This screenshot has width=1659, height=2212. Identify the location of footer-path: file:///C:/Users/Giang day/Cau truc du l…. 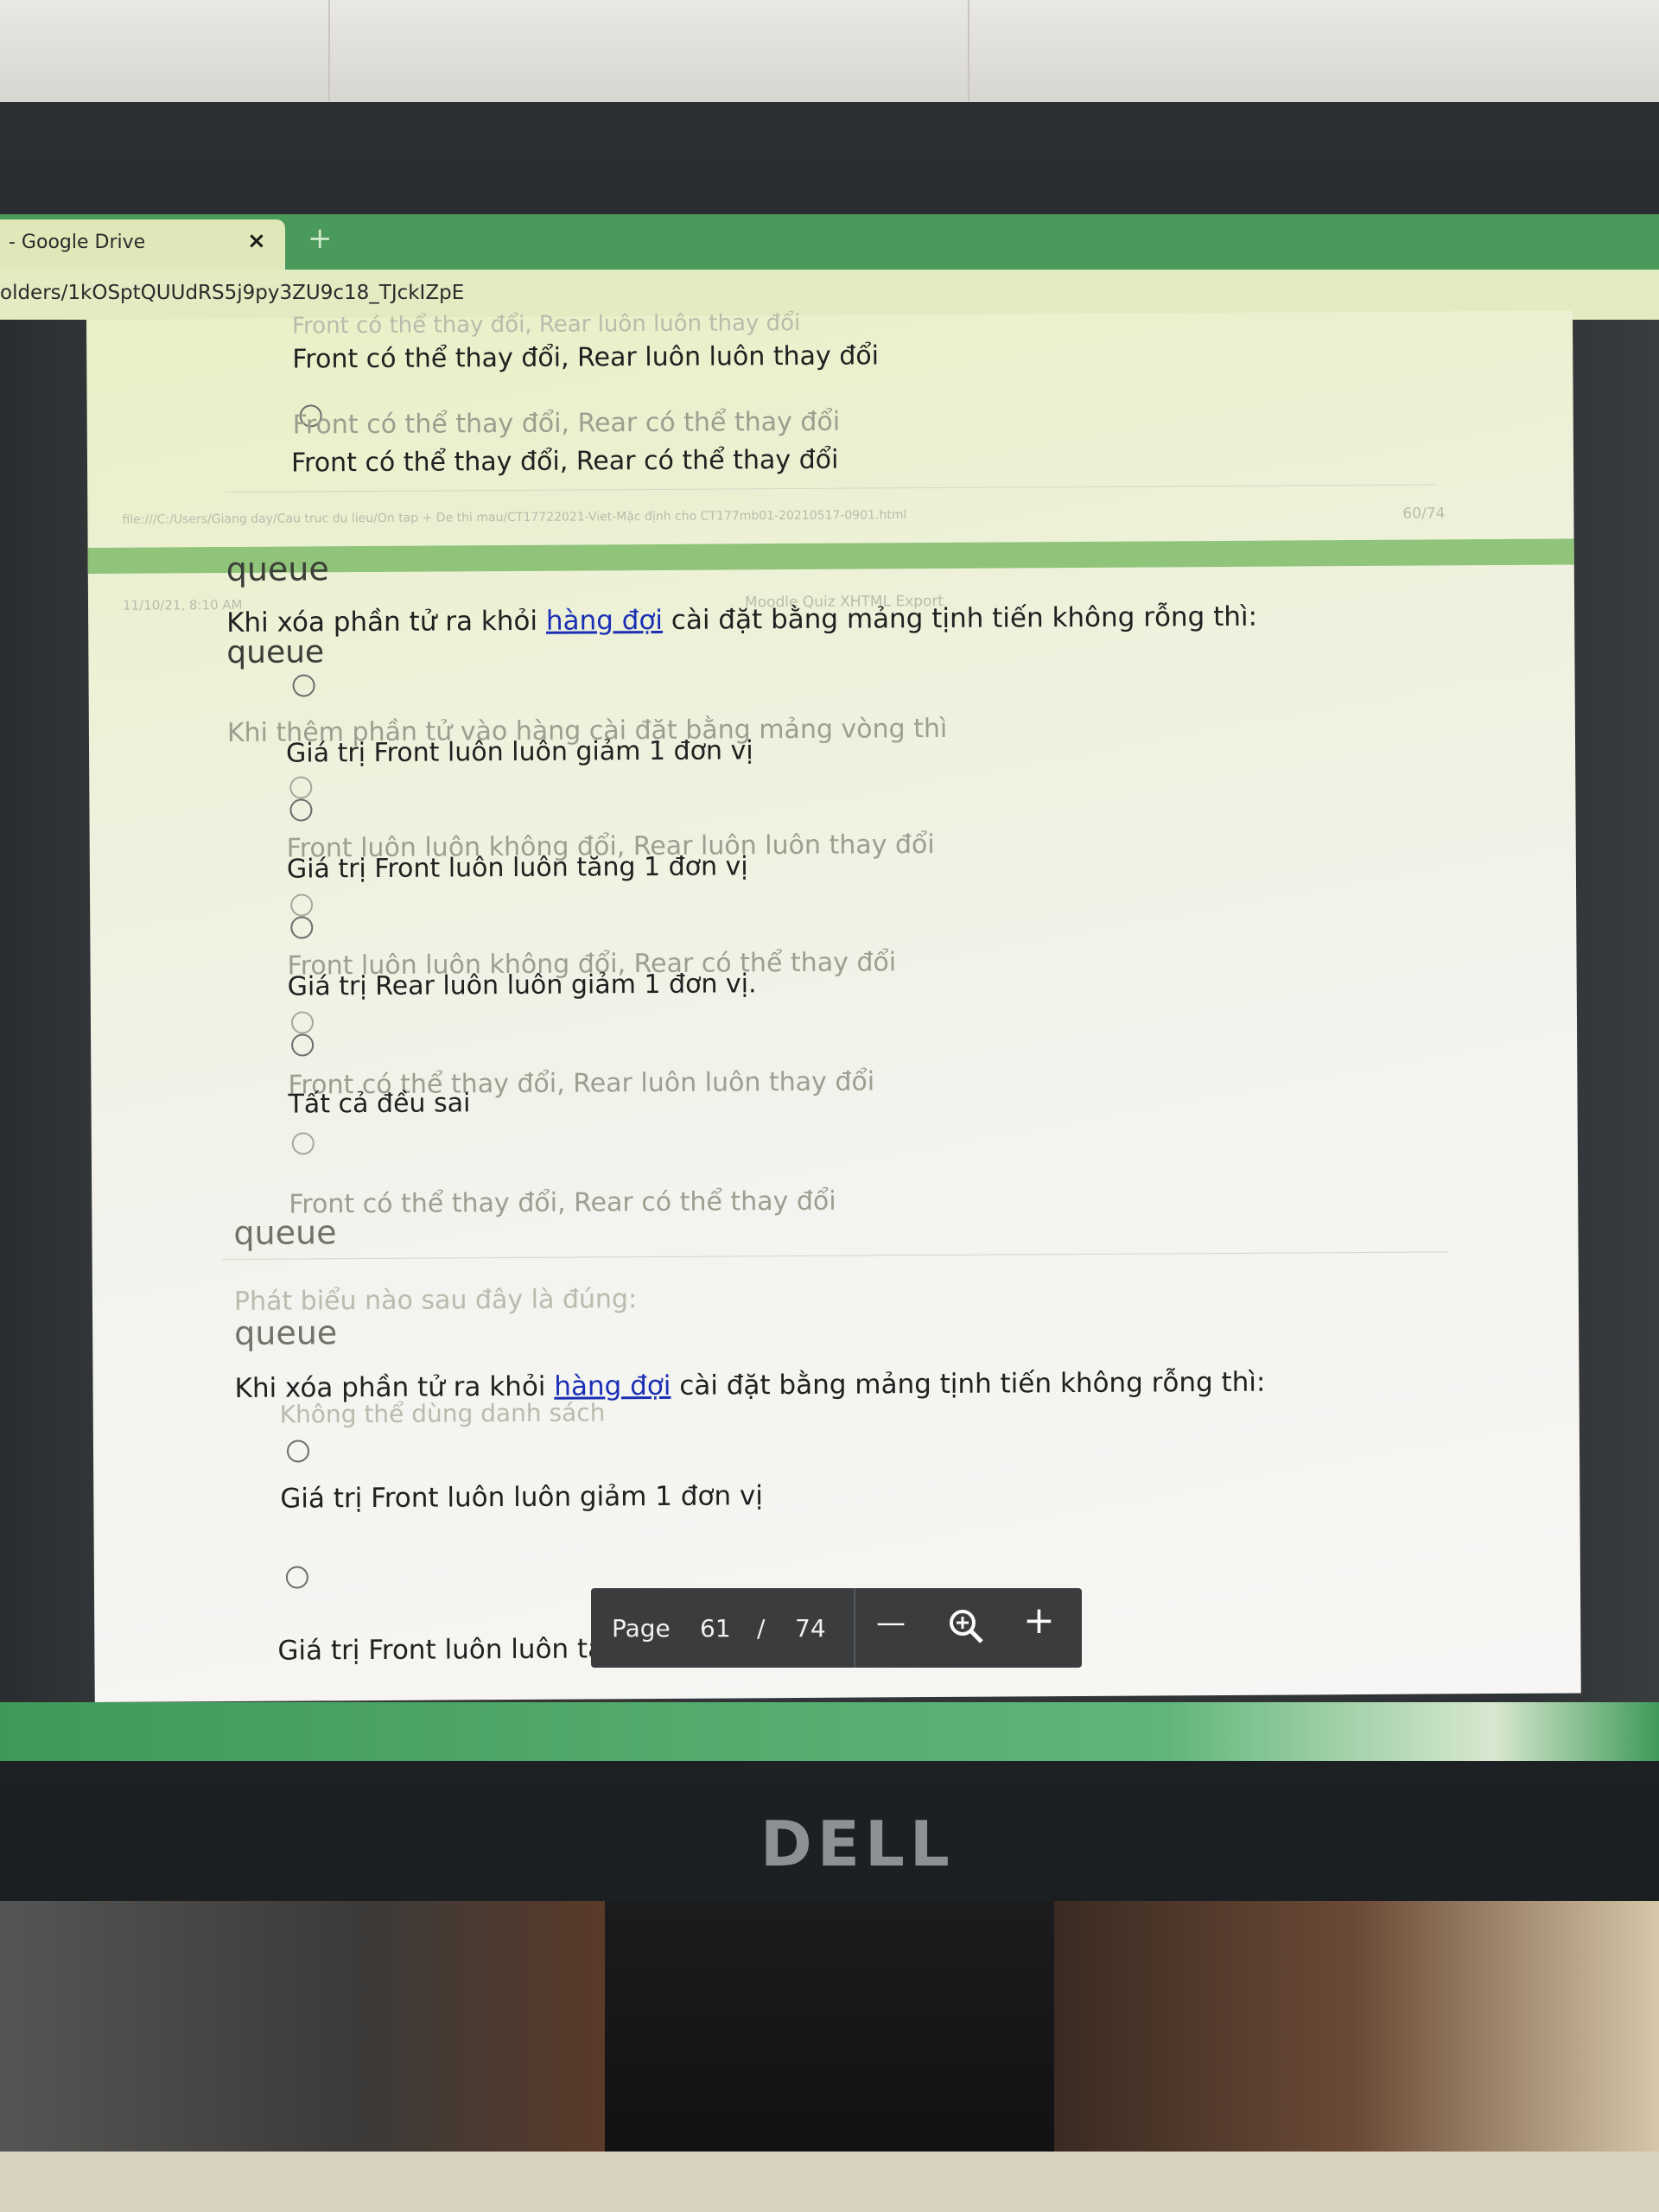
(514, 517).